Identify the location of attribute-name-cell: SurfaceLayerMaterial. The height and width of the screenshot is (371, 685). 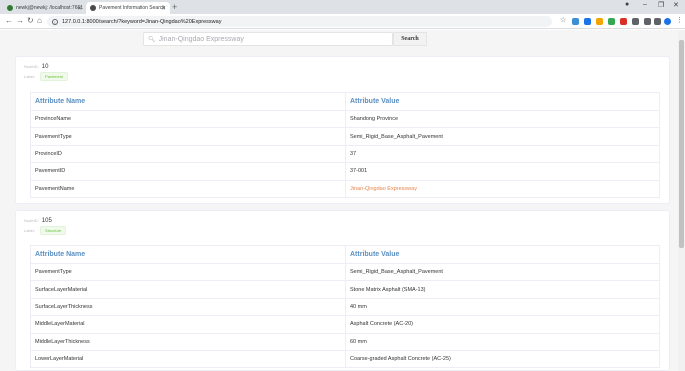
(188, 289).